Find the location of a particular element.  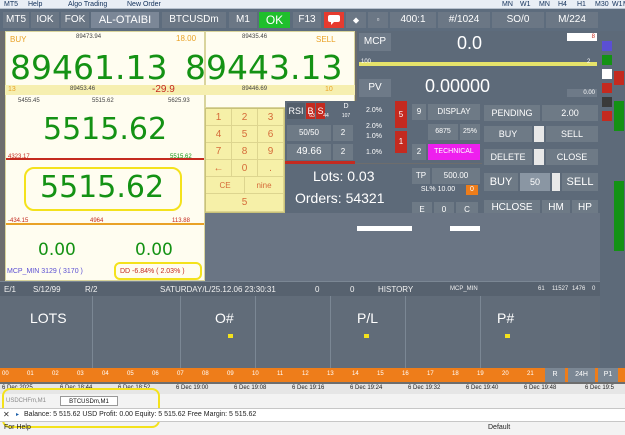

grid-divider is located at coordinates (255, 332).